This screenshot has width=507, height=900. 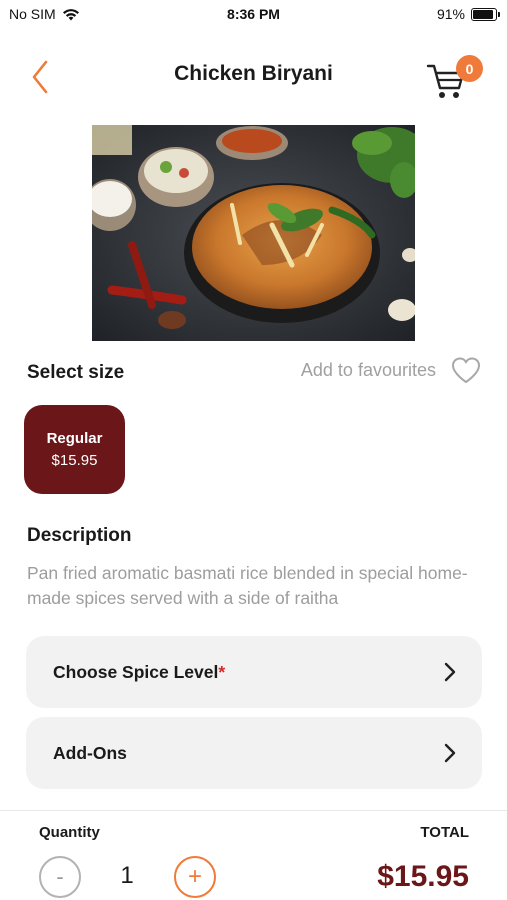 I want to click on choose-spice-level-row: Choose Spice Level*, so click(x=254, y=672).